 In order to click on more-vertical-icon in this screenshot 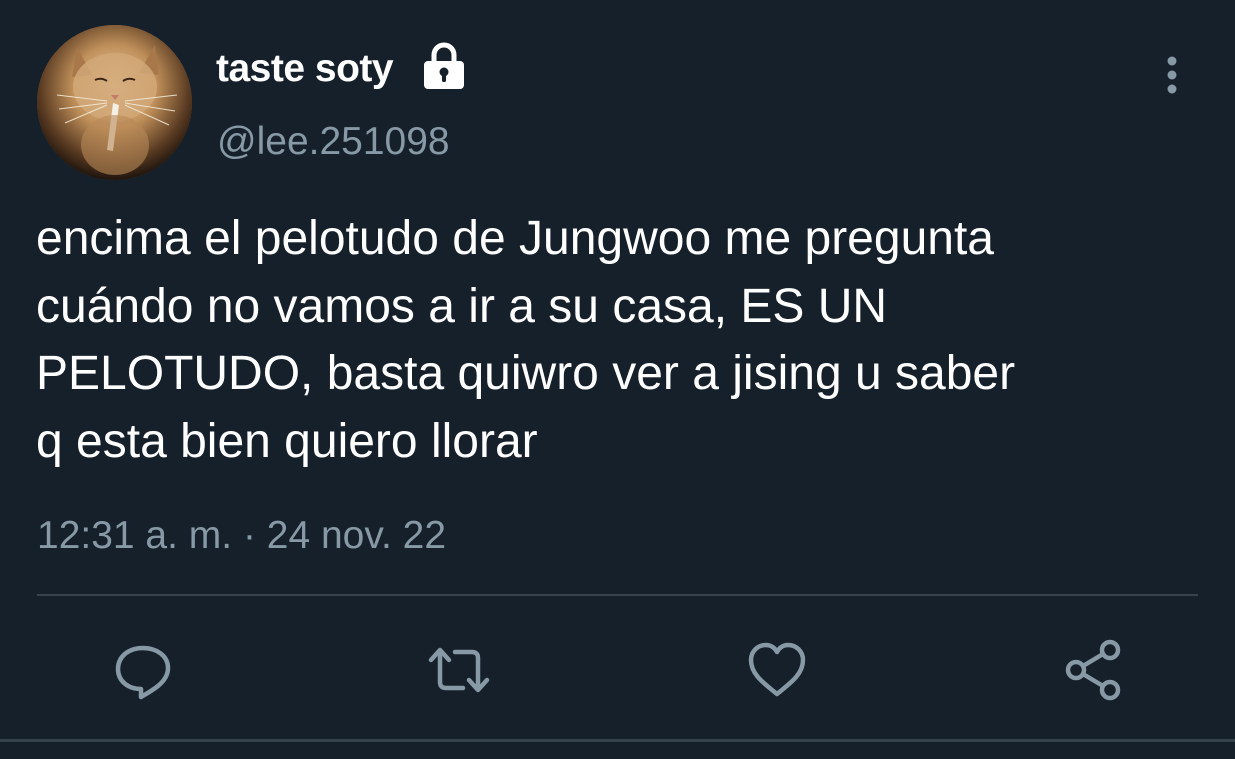, I will do `click(1172, 75)`.